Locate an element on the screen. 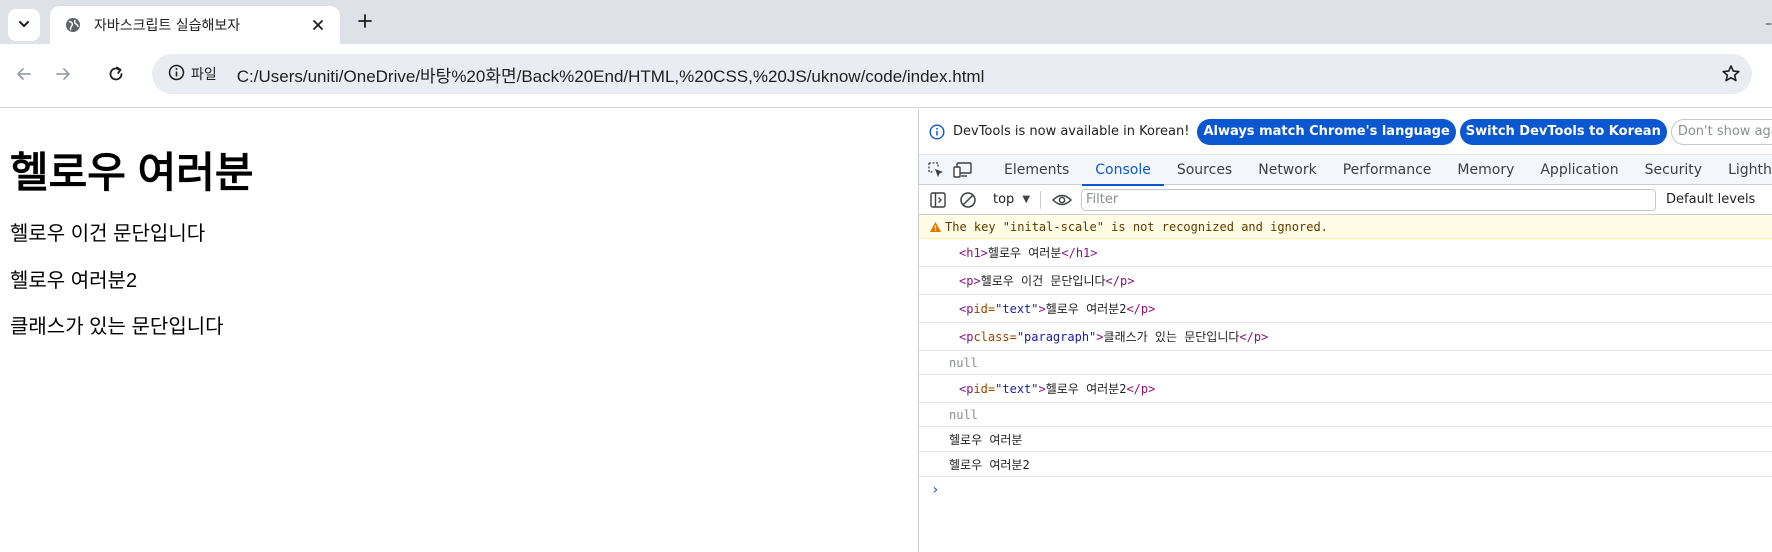  console-log-entry: 헬로우 여러분 is located at coordinates (1345, 439).